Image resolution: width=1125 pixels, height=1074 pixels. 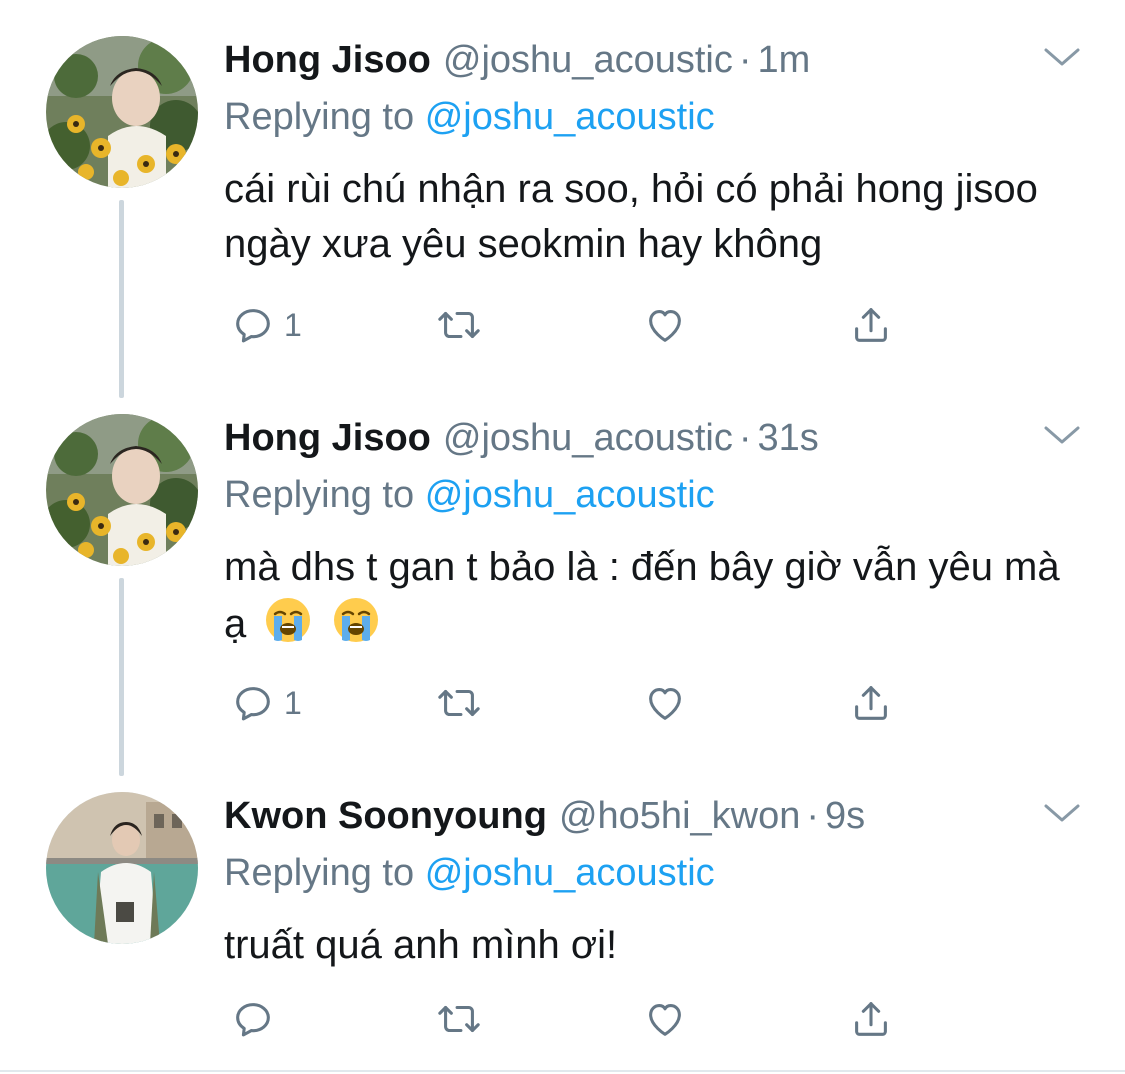 I want to click on timestamp: 1m, so click(x=784, y=60).